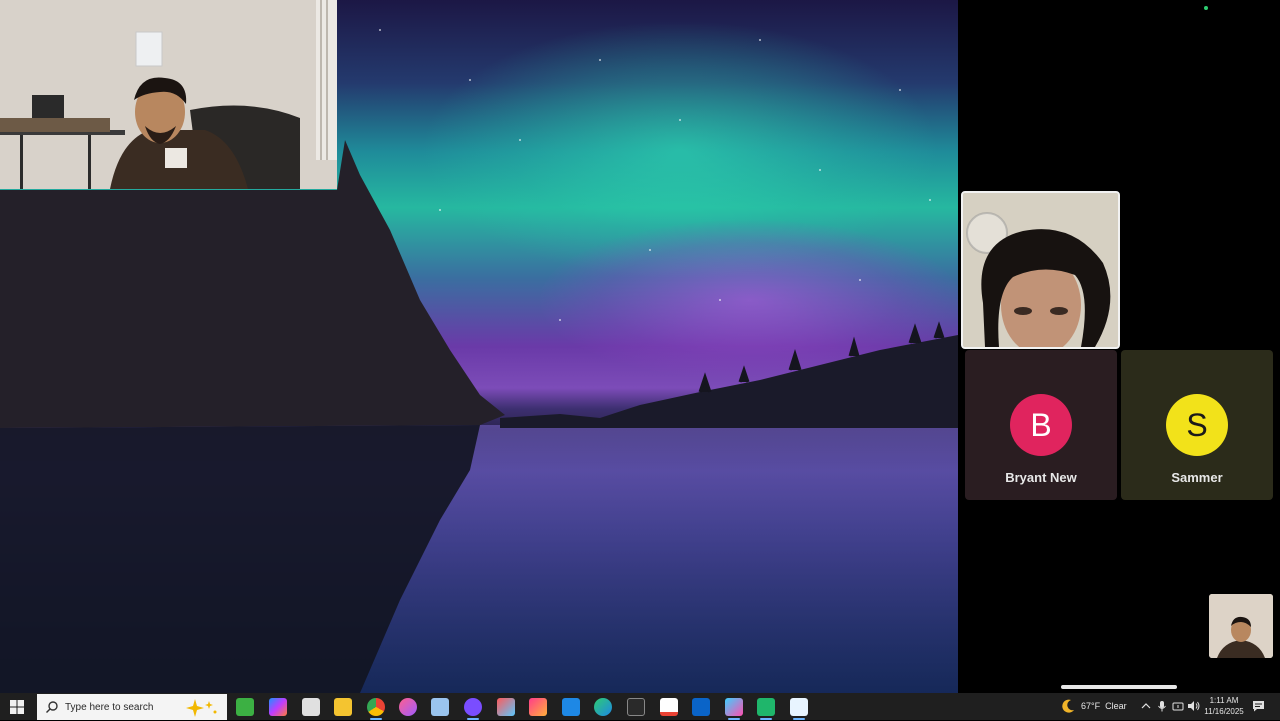 This screenshot has width=1280, height=721. Describe the element at coordinates (1119, 687) in the screenshot. I see `home-indicator-bar` at that location.